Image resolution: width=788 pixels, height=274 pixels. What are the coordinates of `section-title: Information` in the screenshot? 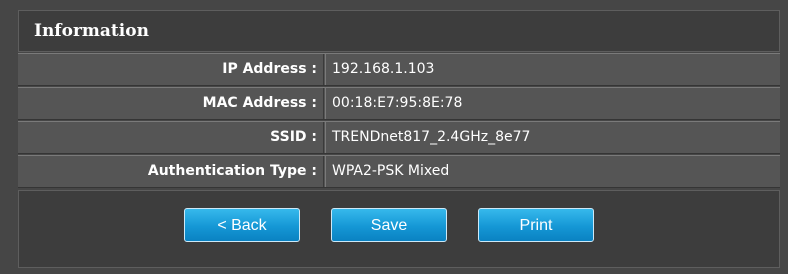 It's located at (91, 31).